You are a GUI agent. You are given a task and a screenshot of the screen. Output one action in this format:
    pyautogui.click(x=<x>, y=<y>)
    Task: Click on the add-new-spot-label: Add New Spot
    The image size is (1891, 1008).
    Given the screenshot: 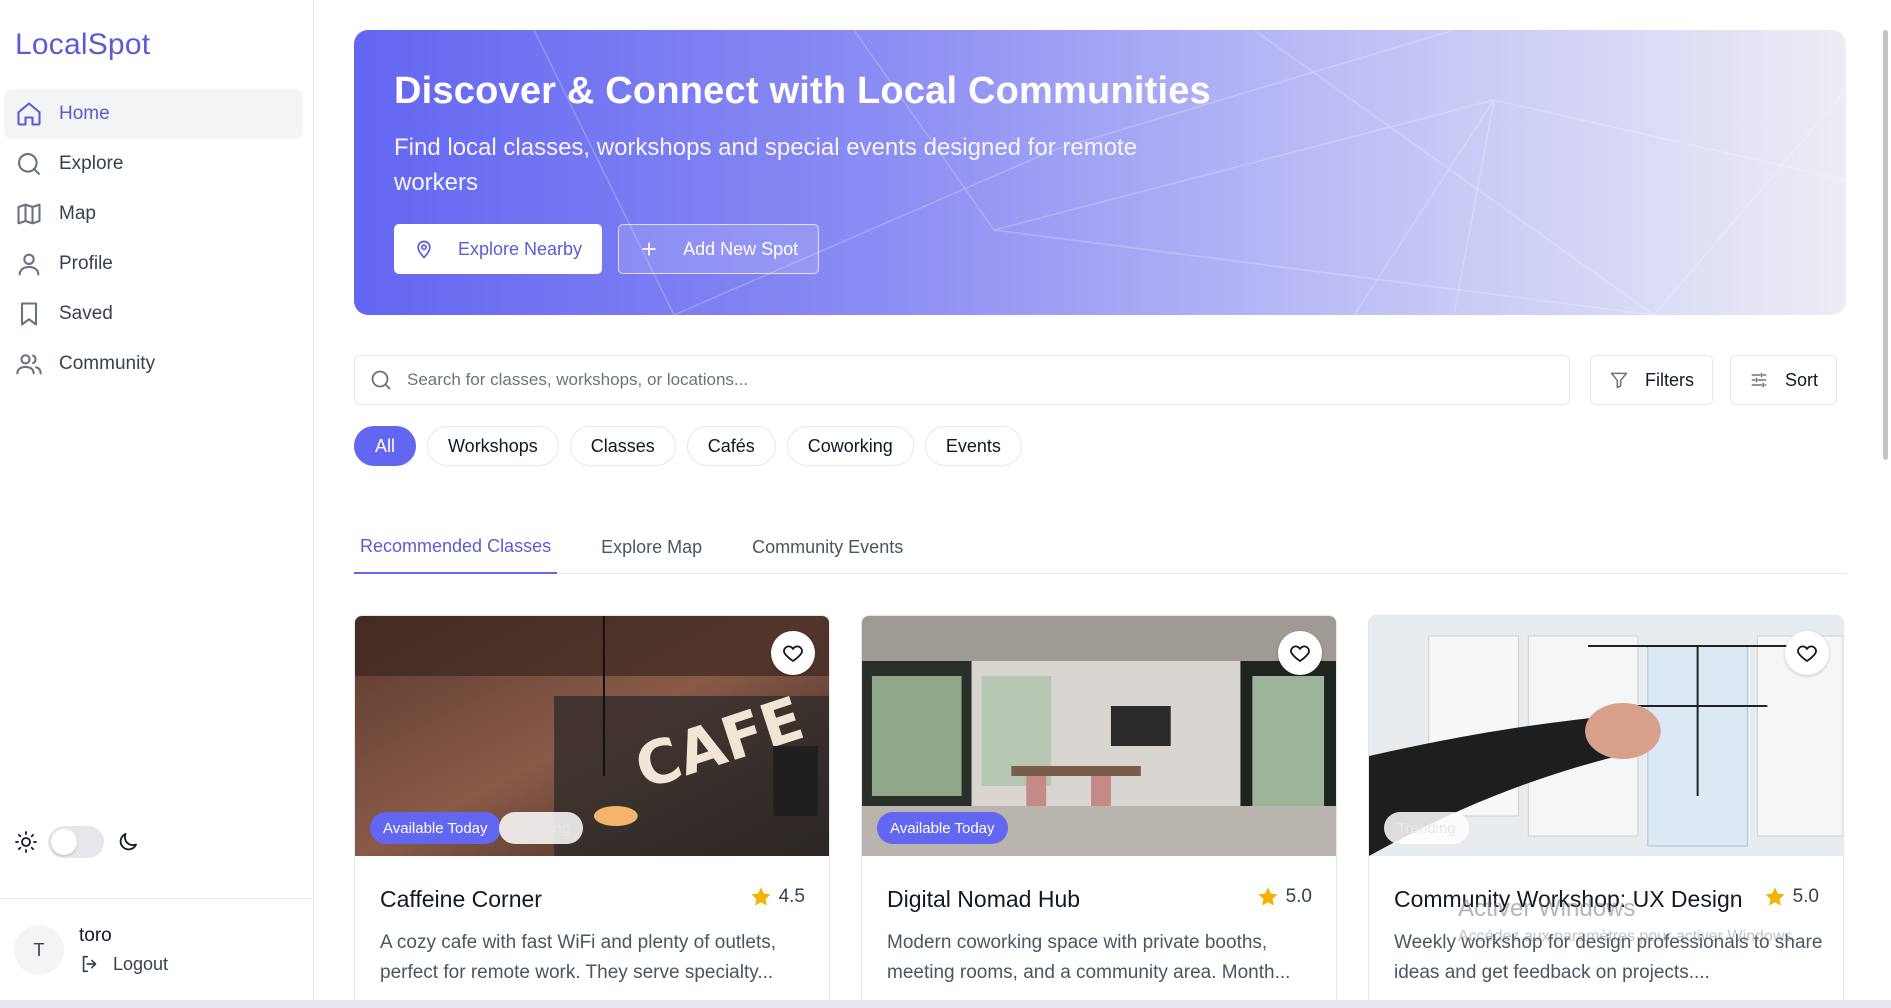 What is the action you would take?
    pyautogui.click(x=741, y=248)
    